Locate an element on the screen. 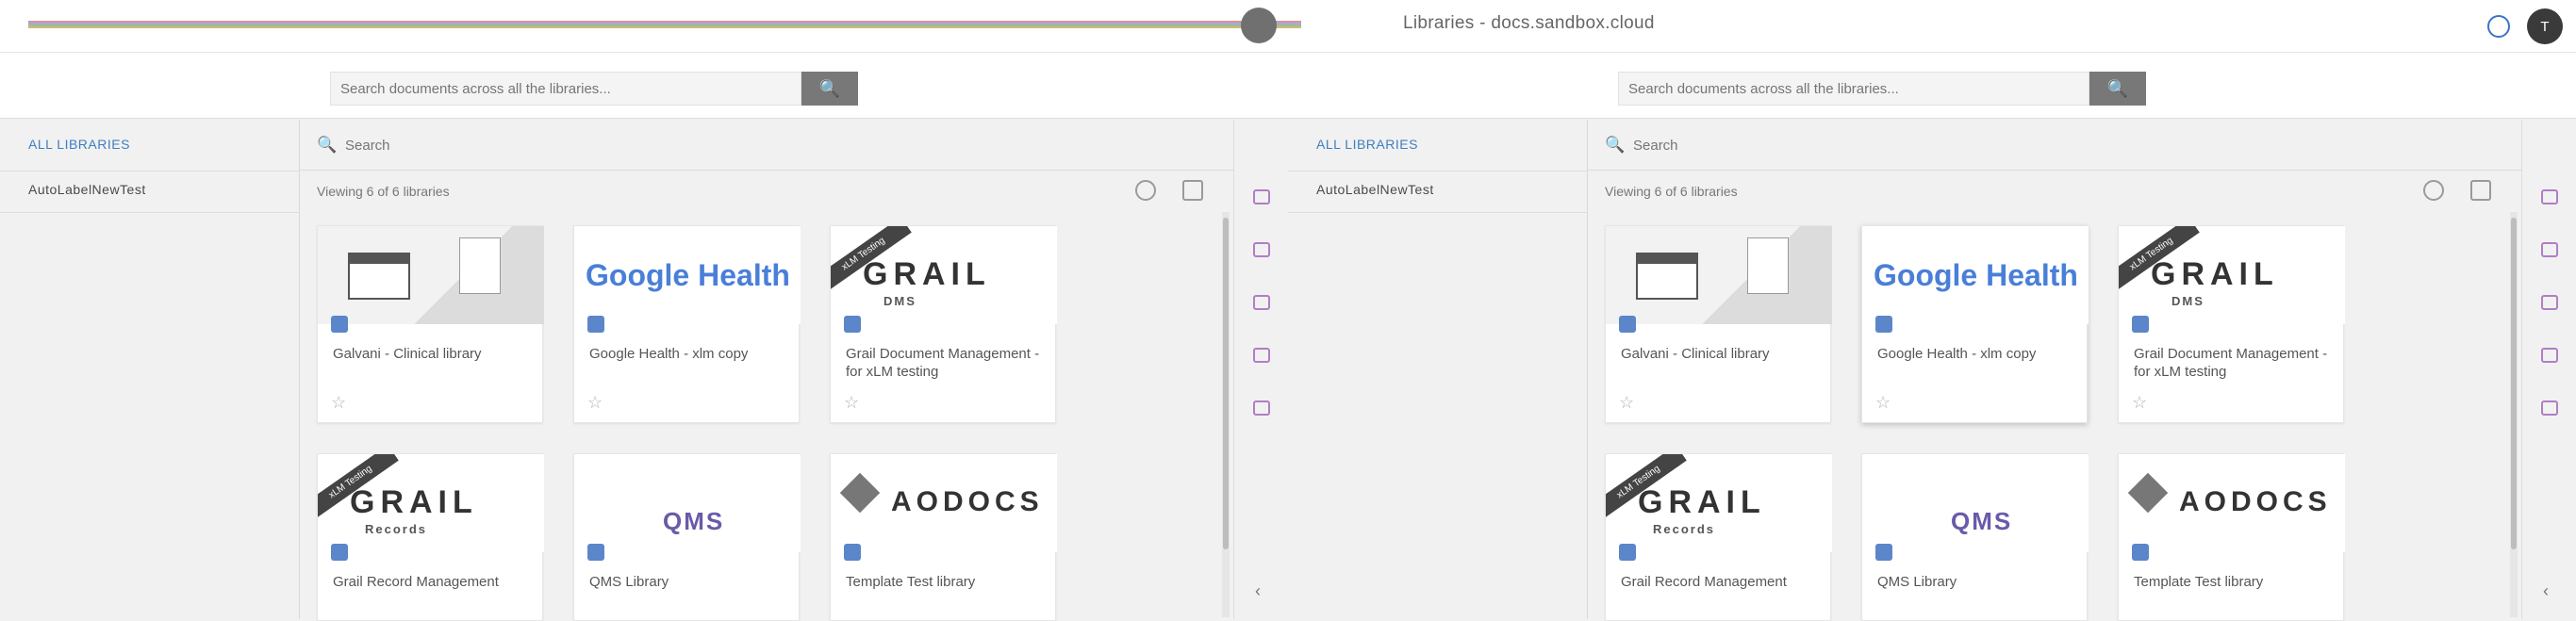  avatar: T is located at coordinates (2545, 26).